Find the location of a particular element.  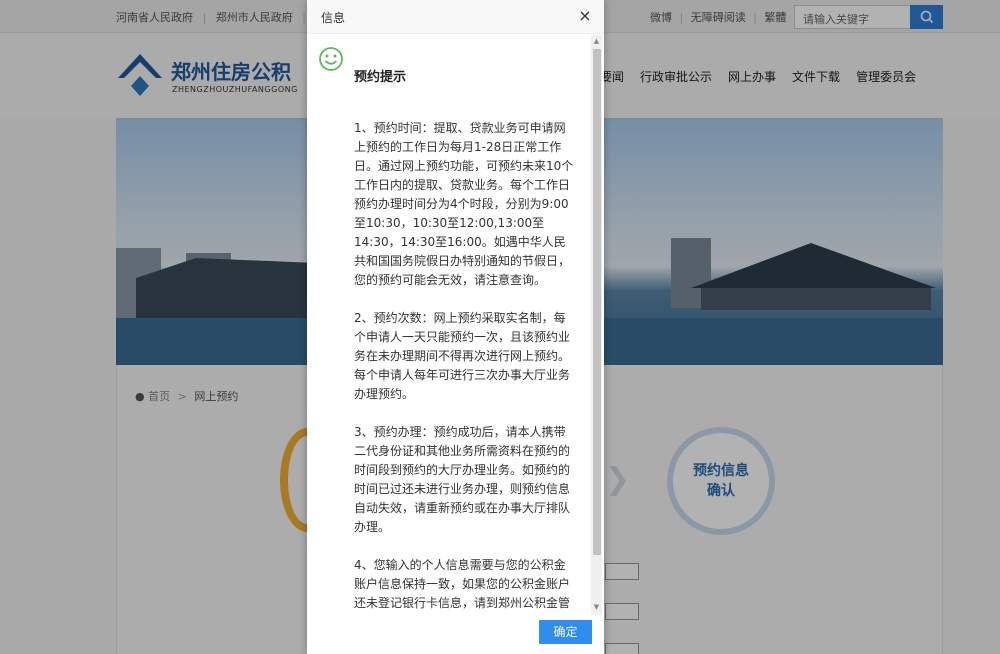

scroll-up-icon: ▲ is located at coordinates (596, 42).